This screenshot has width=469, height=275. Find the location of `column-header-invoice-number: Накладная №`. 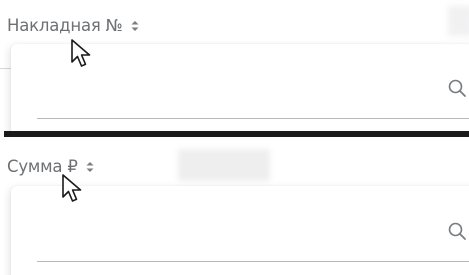

column-header-invoice-number: Накладная № is located at coordinates (73, 25).